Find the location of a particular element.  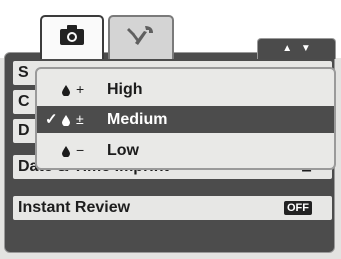

plus-minus-sign: ± is located at coordinates (80, 119).